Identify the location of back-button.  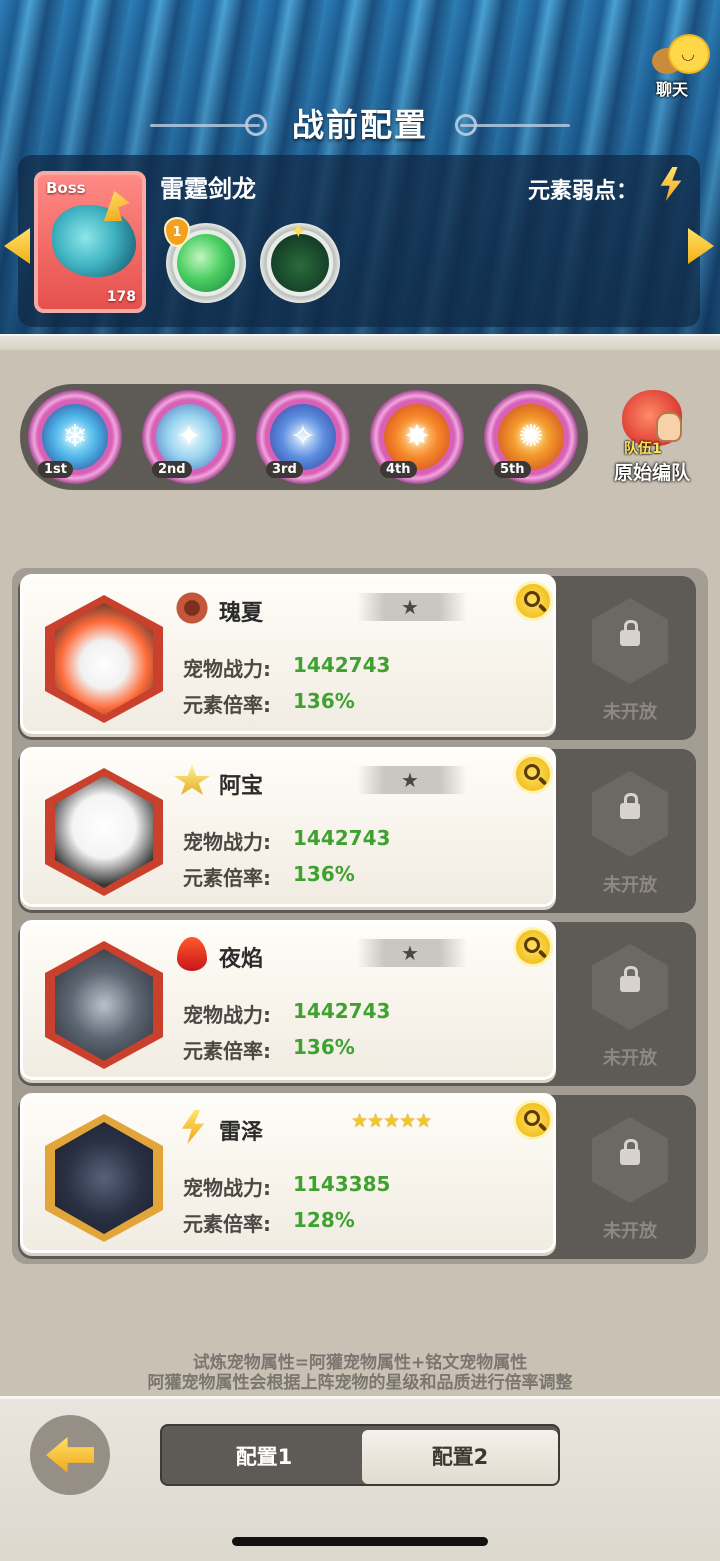
(70, 1455).